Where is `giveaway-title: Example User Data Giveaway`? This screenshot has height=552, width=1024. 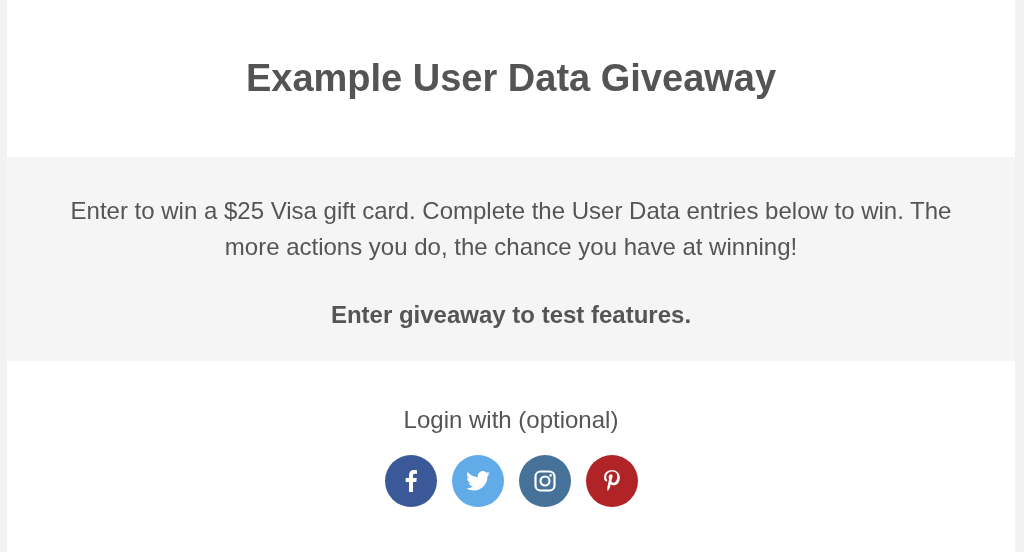
giveaway-title: Example User Data Giveaway is located at coordinates (511, 78).